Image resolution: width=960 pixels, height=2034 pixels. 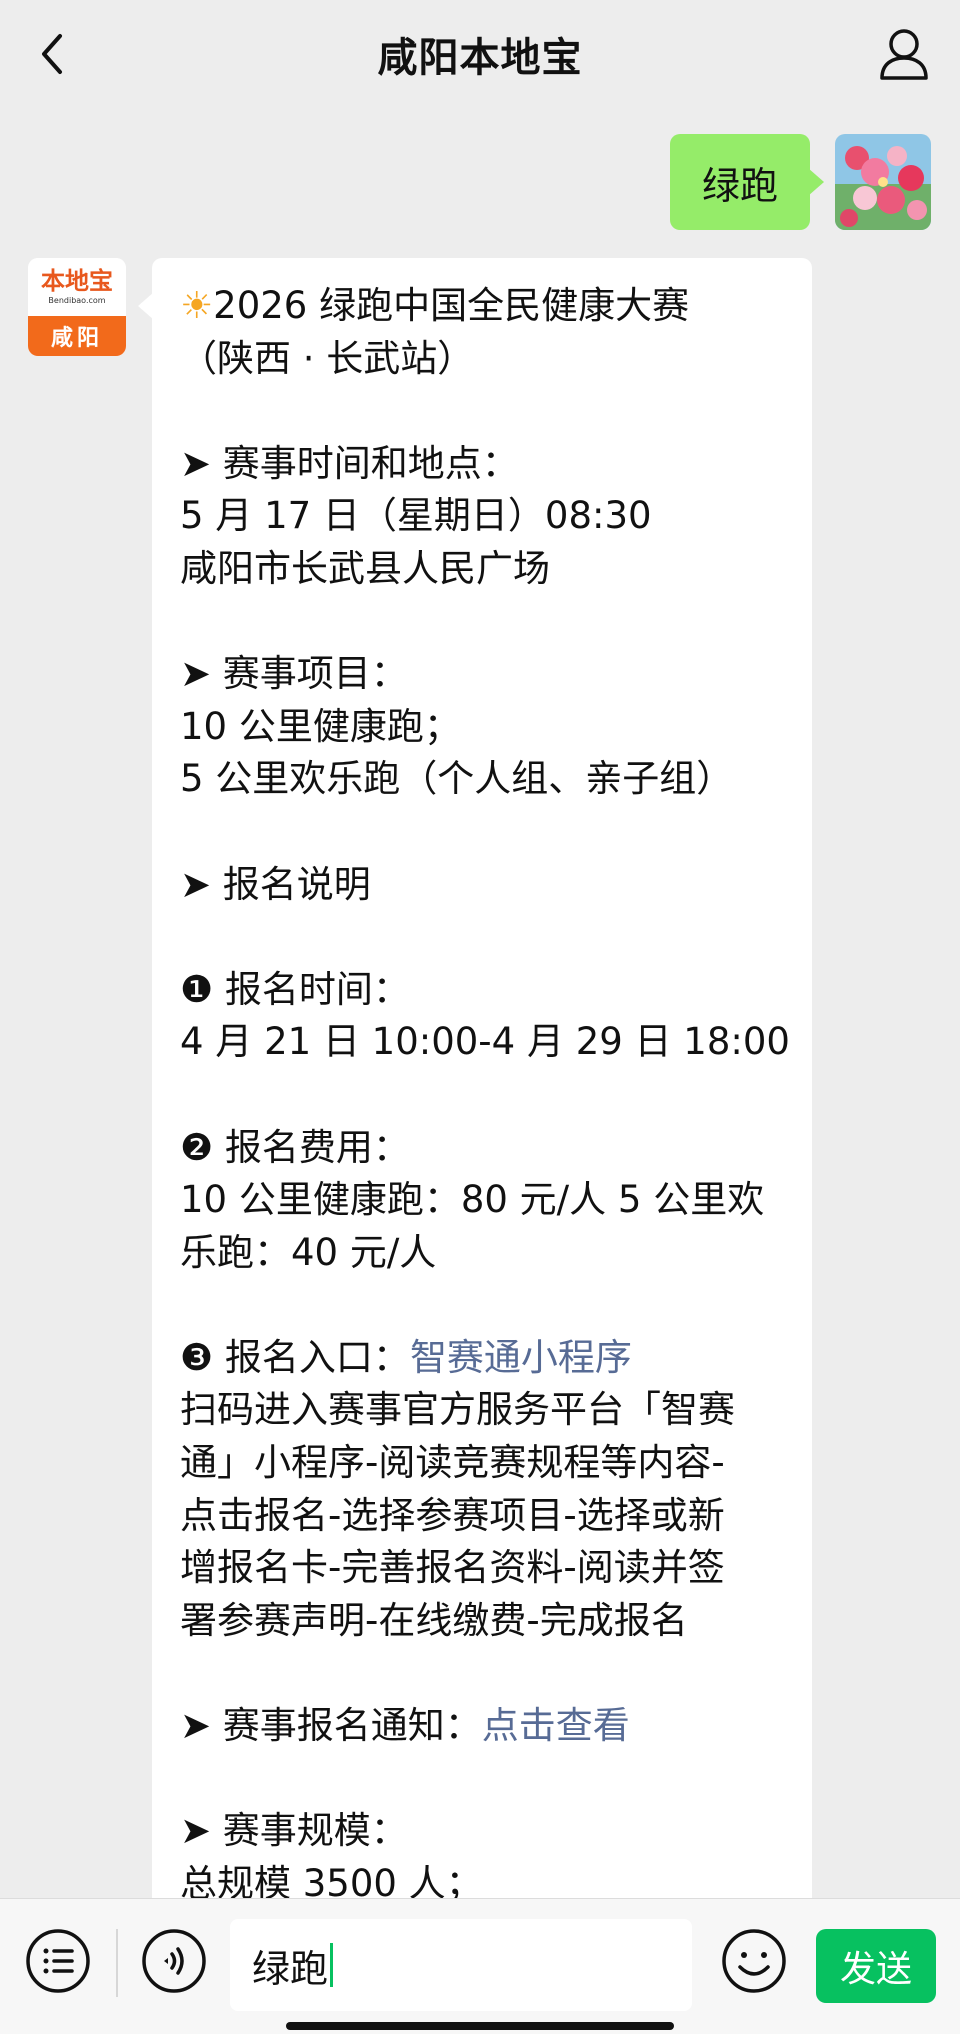 What do you see at coordinates (308, 1252) in the screenshot?
I see `message-line: 乐跑：40 元/人` at bounding box center [308, 1252].